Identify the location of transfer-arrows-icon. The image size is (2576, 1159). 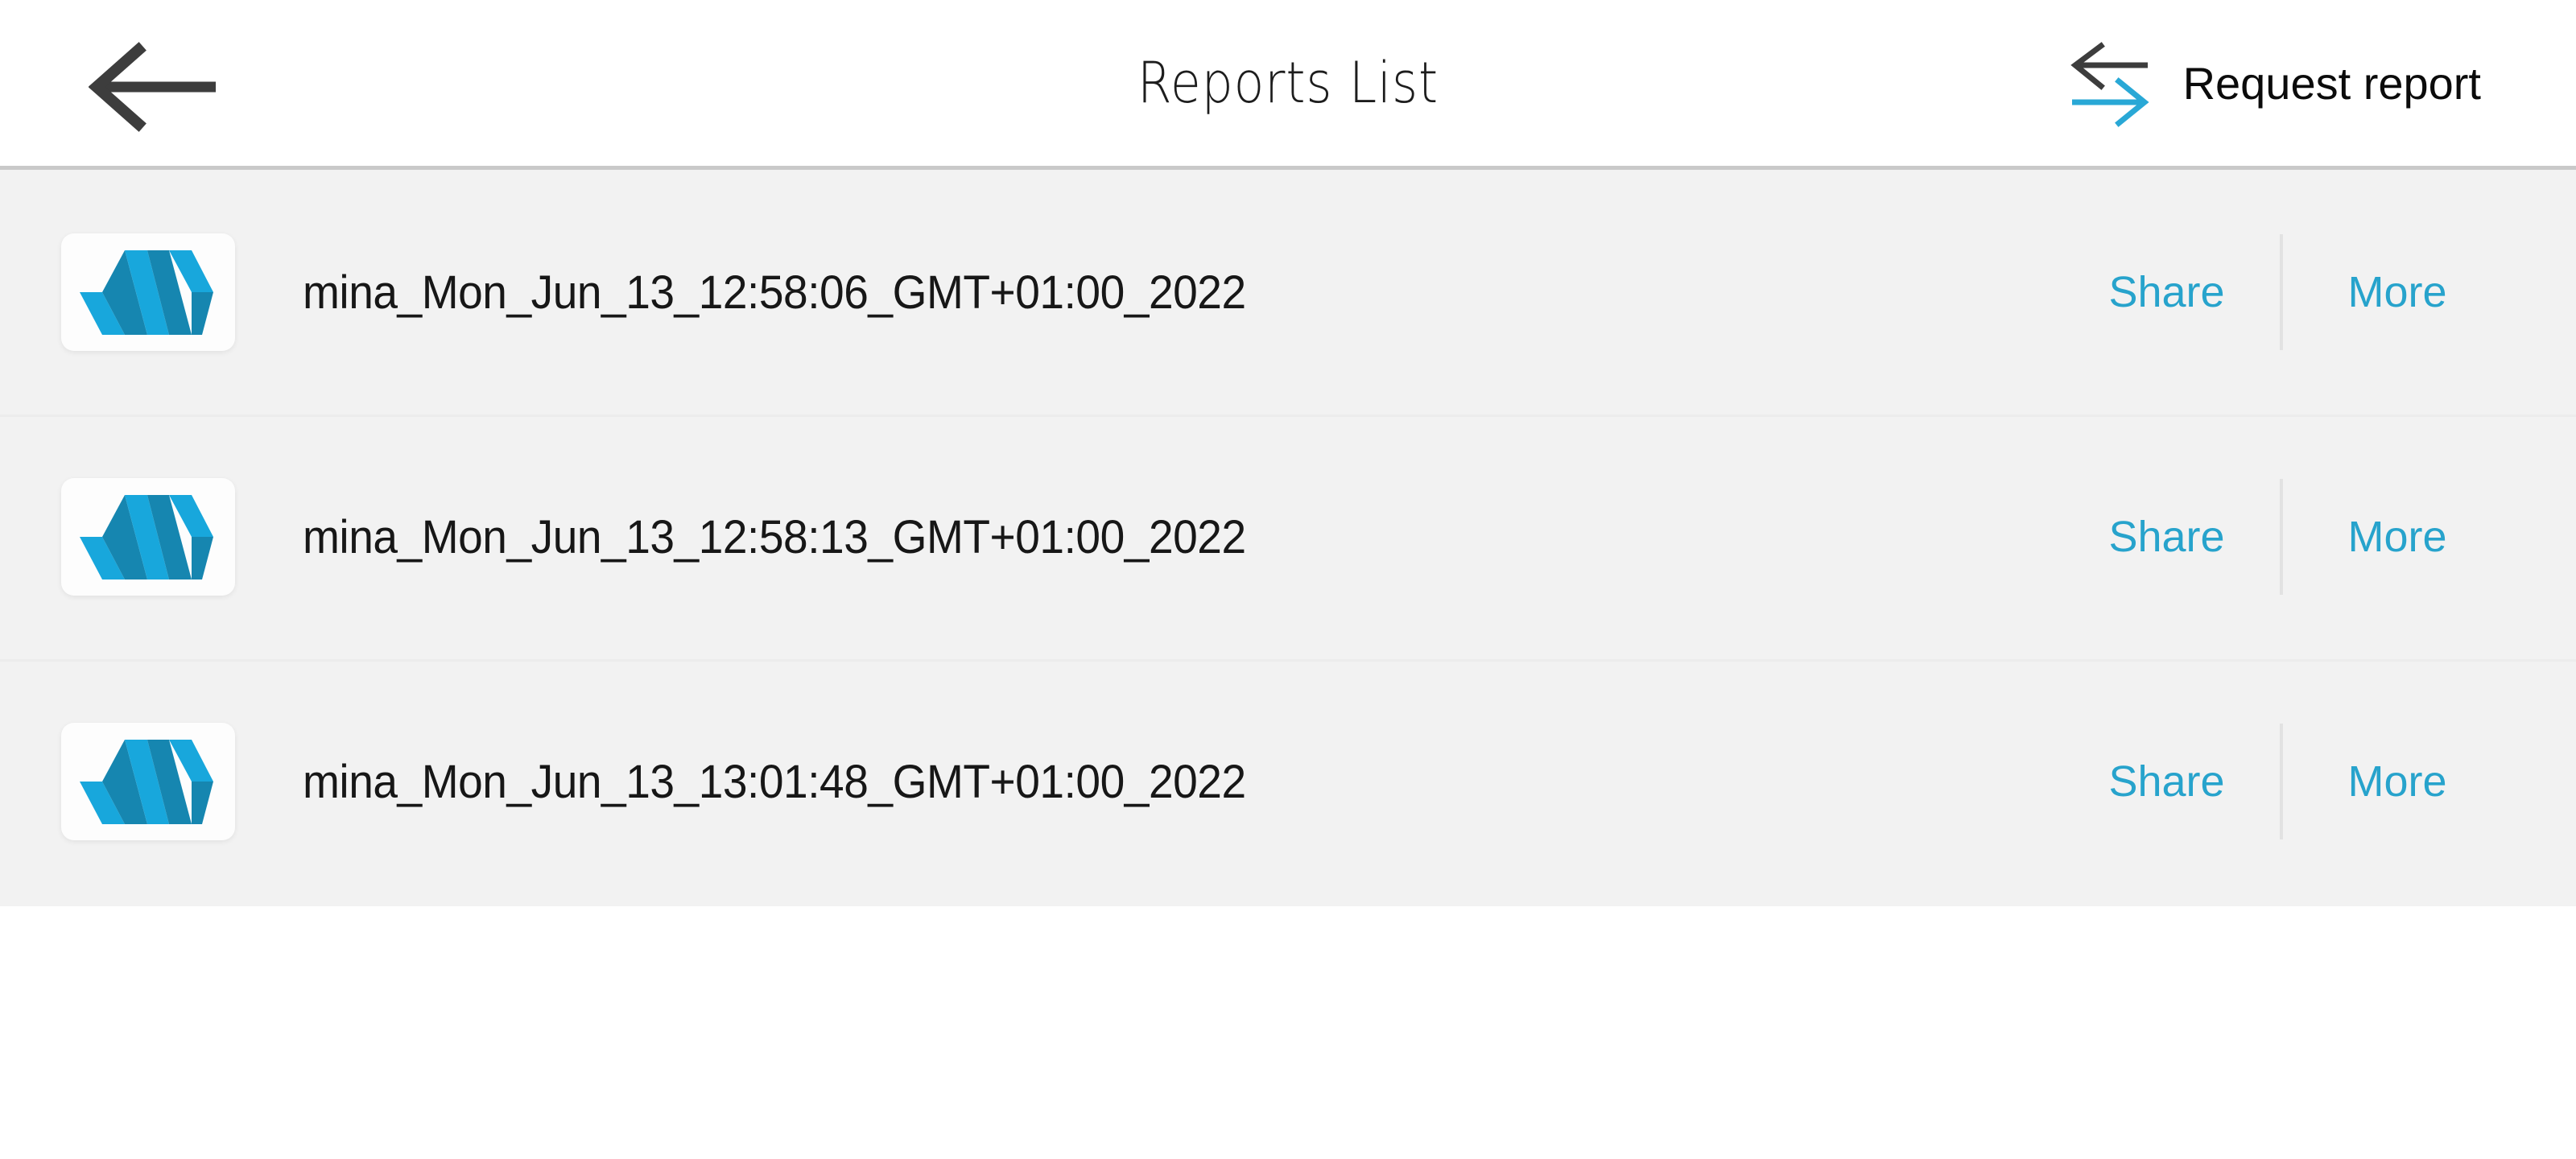
(2110, 83).